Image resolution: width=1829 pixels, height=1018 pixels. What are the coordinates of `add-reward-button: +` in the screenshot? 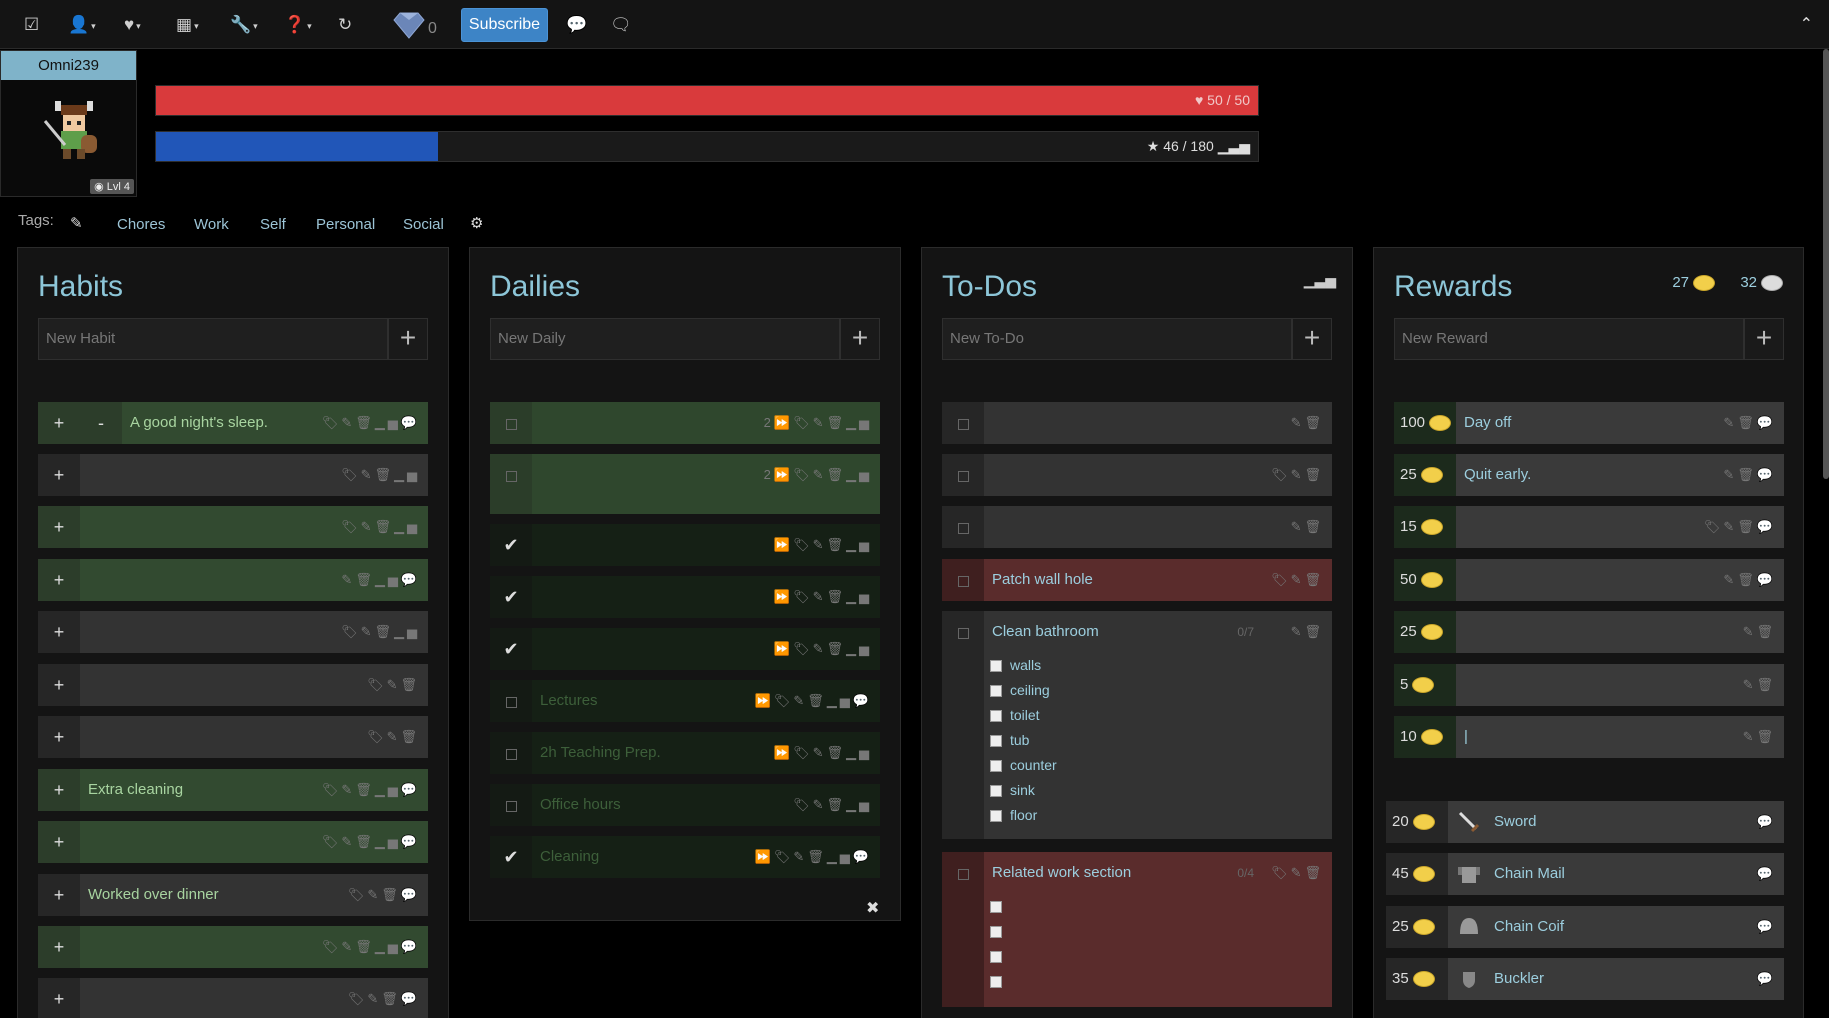 It's located at (1764, 339).